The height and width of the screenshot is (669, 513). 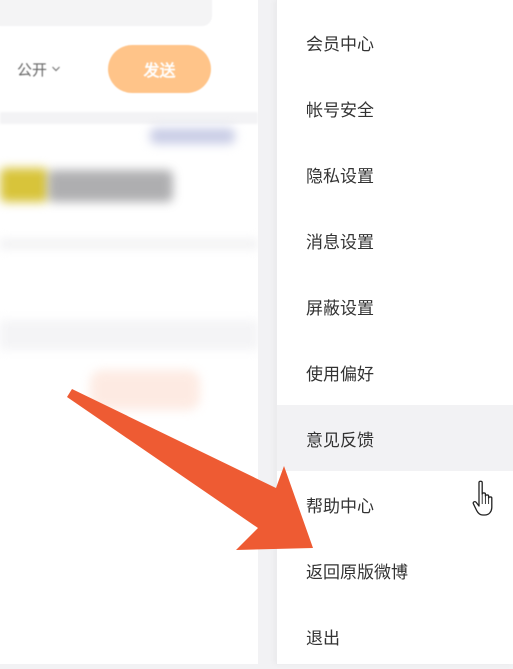 I want to click on menu-item-logout: 退出, so click(x=395, y=636).